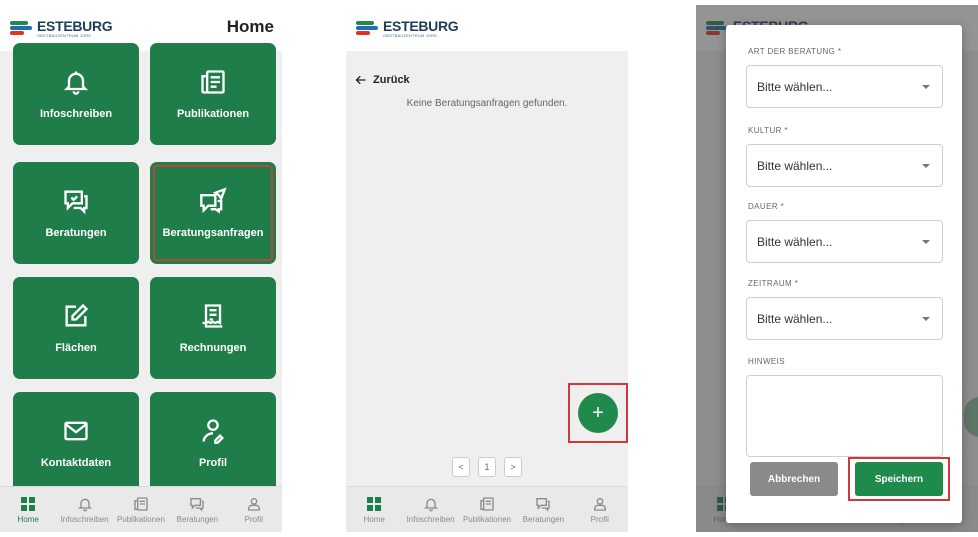 Image resolution: width=978 pixels, height=537 pixels. What do you see at coordinates (76, 348) in the screenshot?
I see `tile-label: Flächen` at bounding box center [76, 348].